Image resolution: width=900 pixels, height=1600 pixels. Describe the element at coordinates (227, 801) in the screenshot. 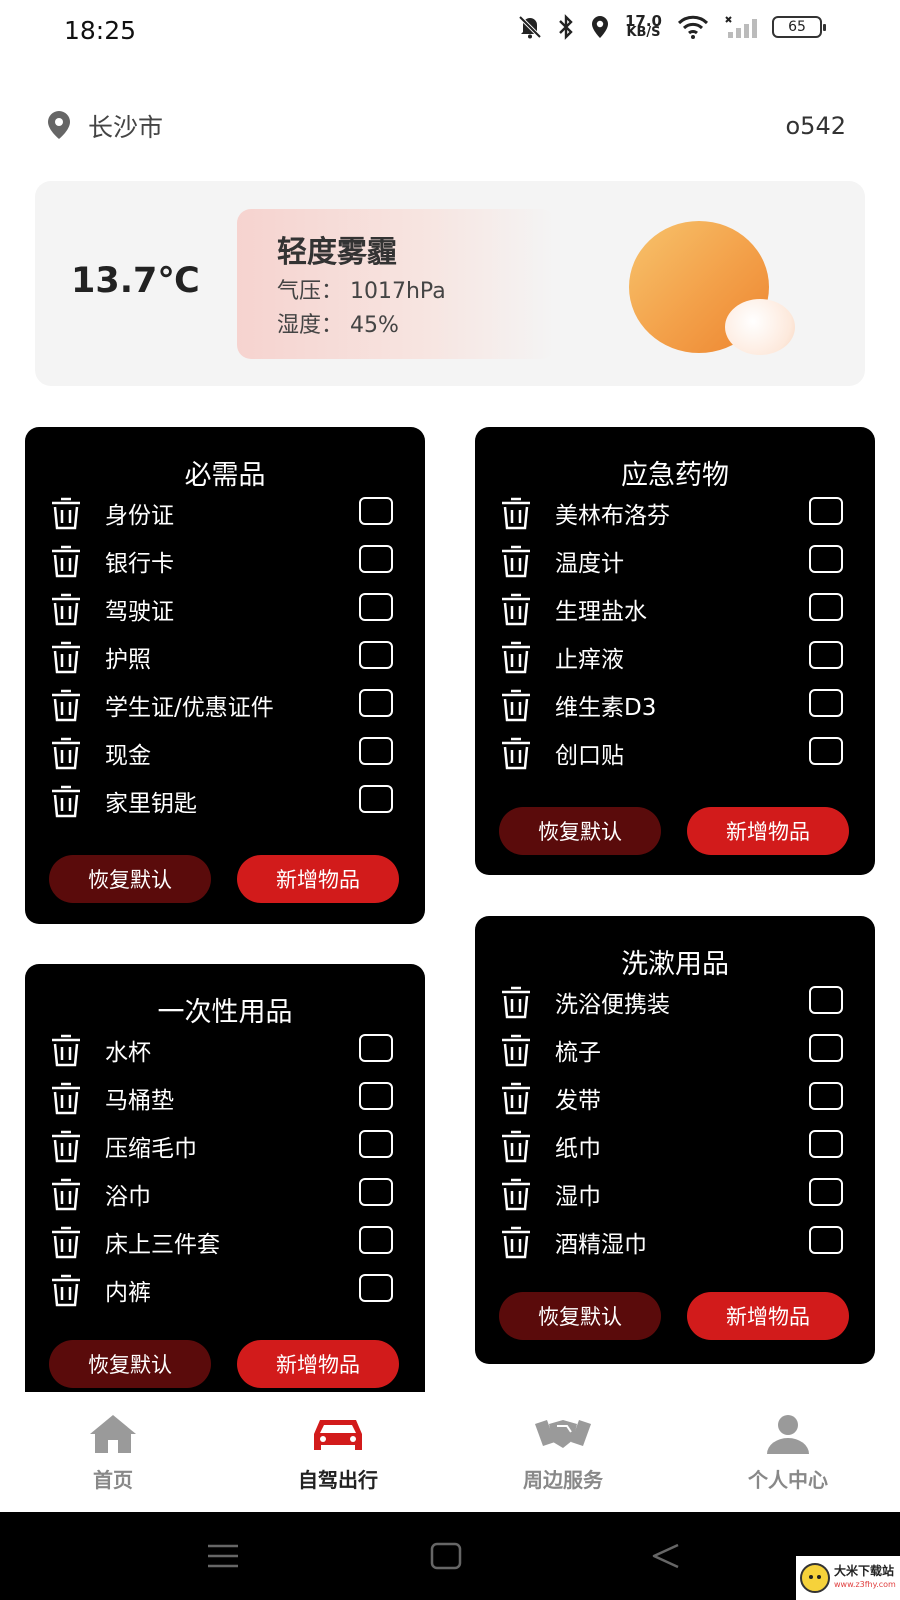

I see `list-item: 家里钥匙` at that location.